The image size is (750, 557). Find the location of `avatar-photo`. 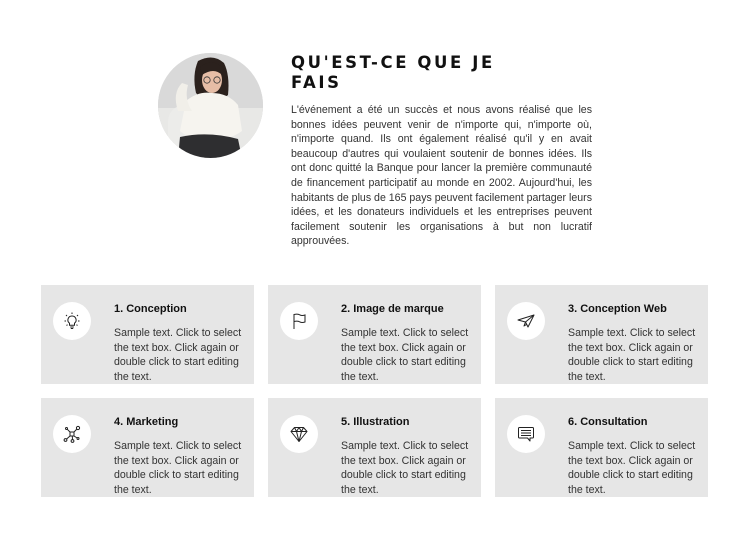

avatar-photo is located at coordinates (210, 105).